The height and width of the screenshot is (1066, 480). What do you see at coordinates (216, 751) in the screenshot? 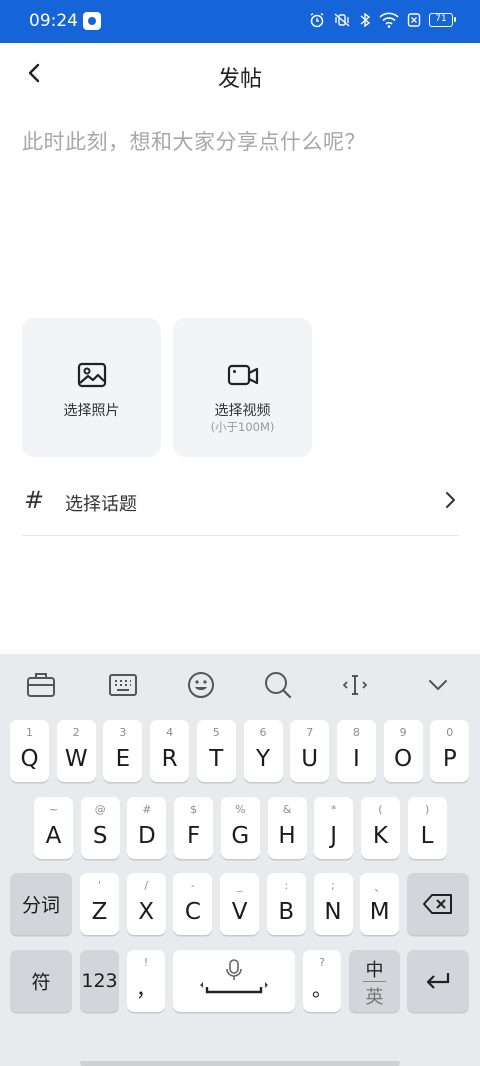
I see `key-t: 5T` at bounding box center [216, 751].